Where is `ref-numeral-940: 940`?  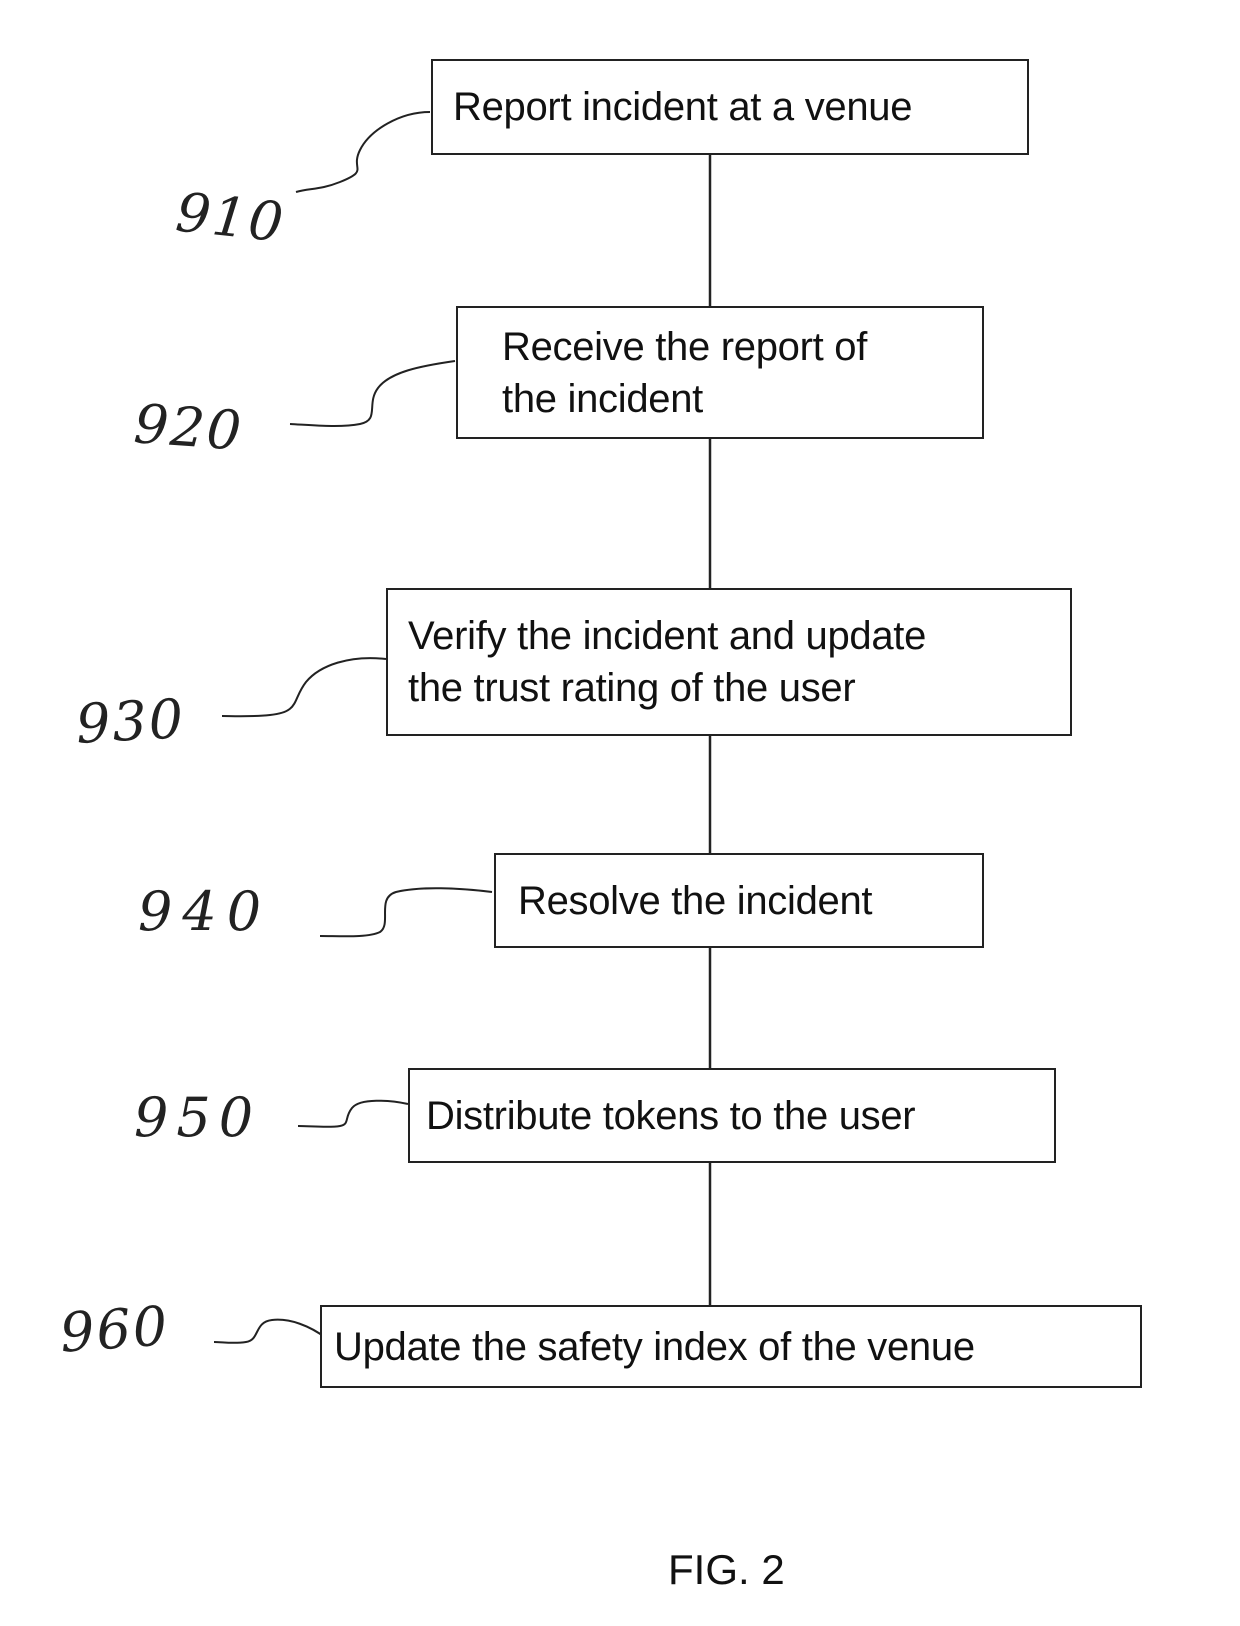 ref-numeral-940: 940 is located at coordinates (205, 911).